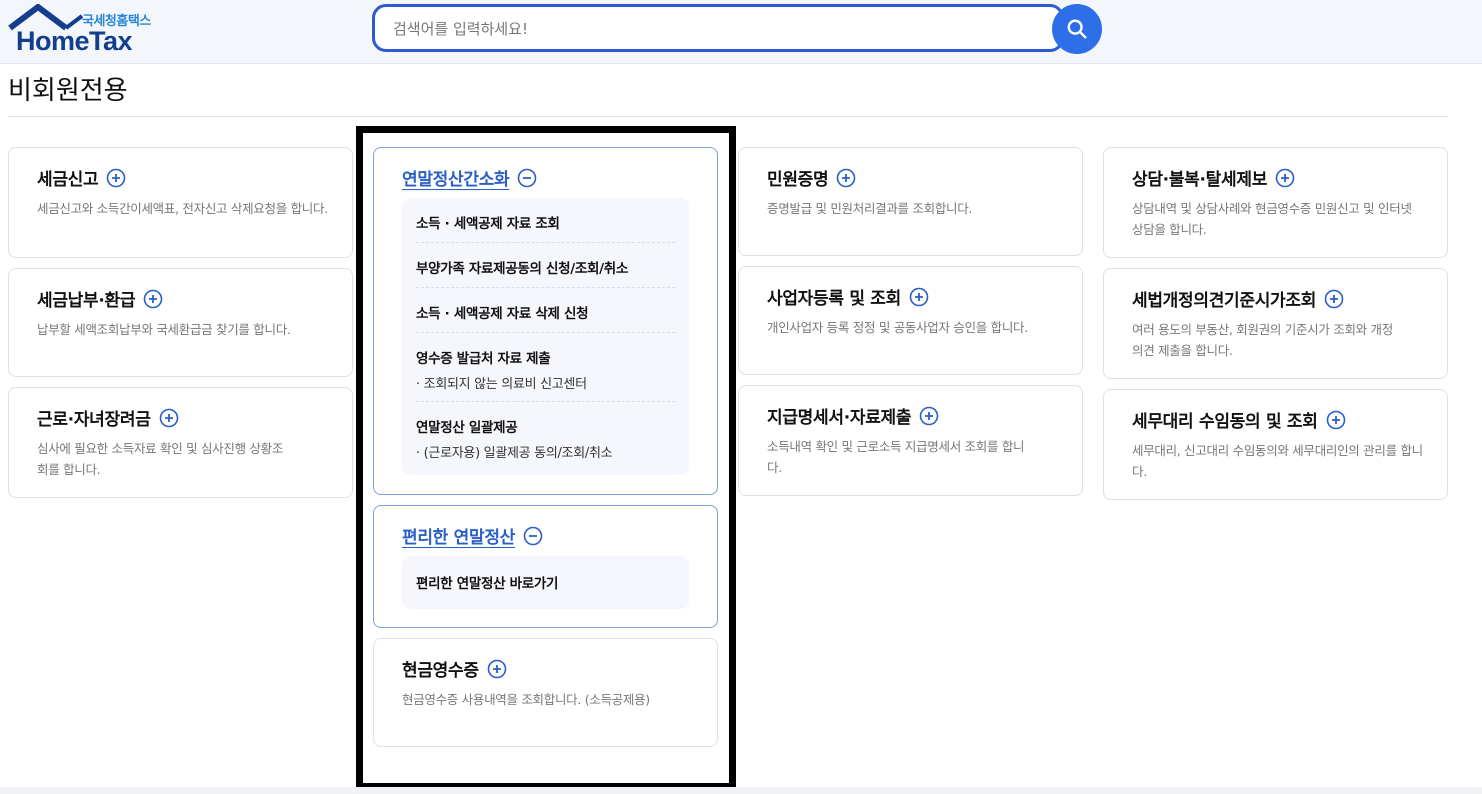  What do you see at coordinates (1277, 461) in the screenshot?
I see `card-description: 세무대리, 신고대리 수임동의와 세무대리인의 관리를 합니다.` at bounding box center [1277, 461].